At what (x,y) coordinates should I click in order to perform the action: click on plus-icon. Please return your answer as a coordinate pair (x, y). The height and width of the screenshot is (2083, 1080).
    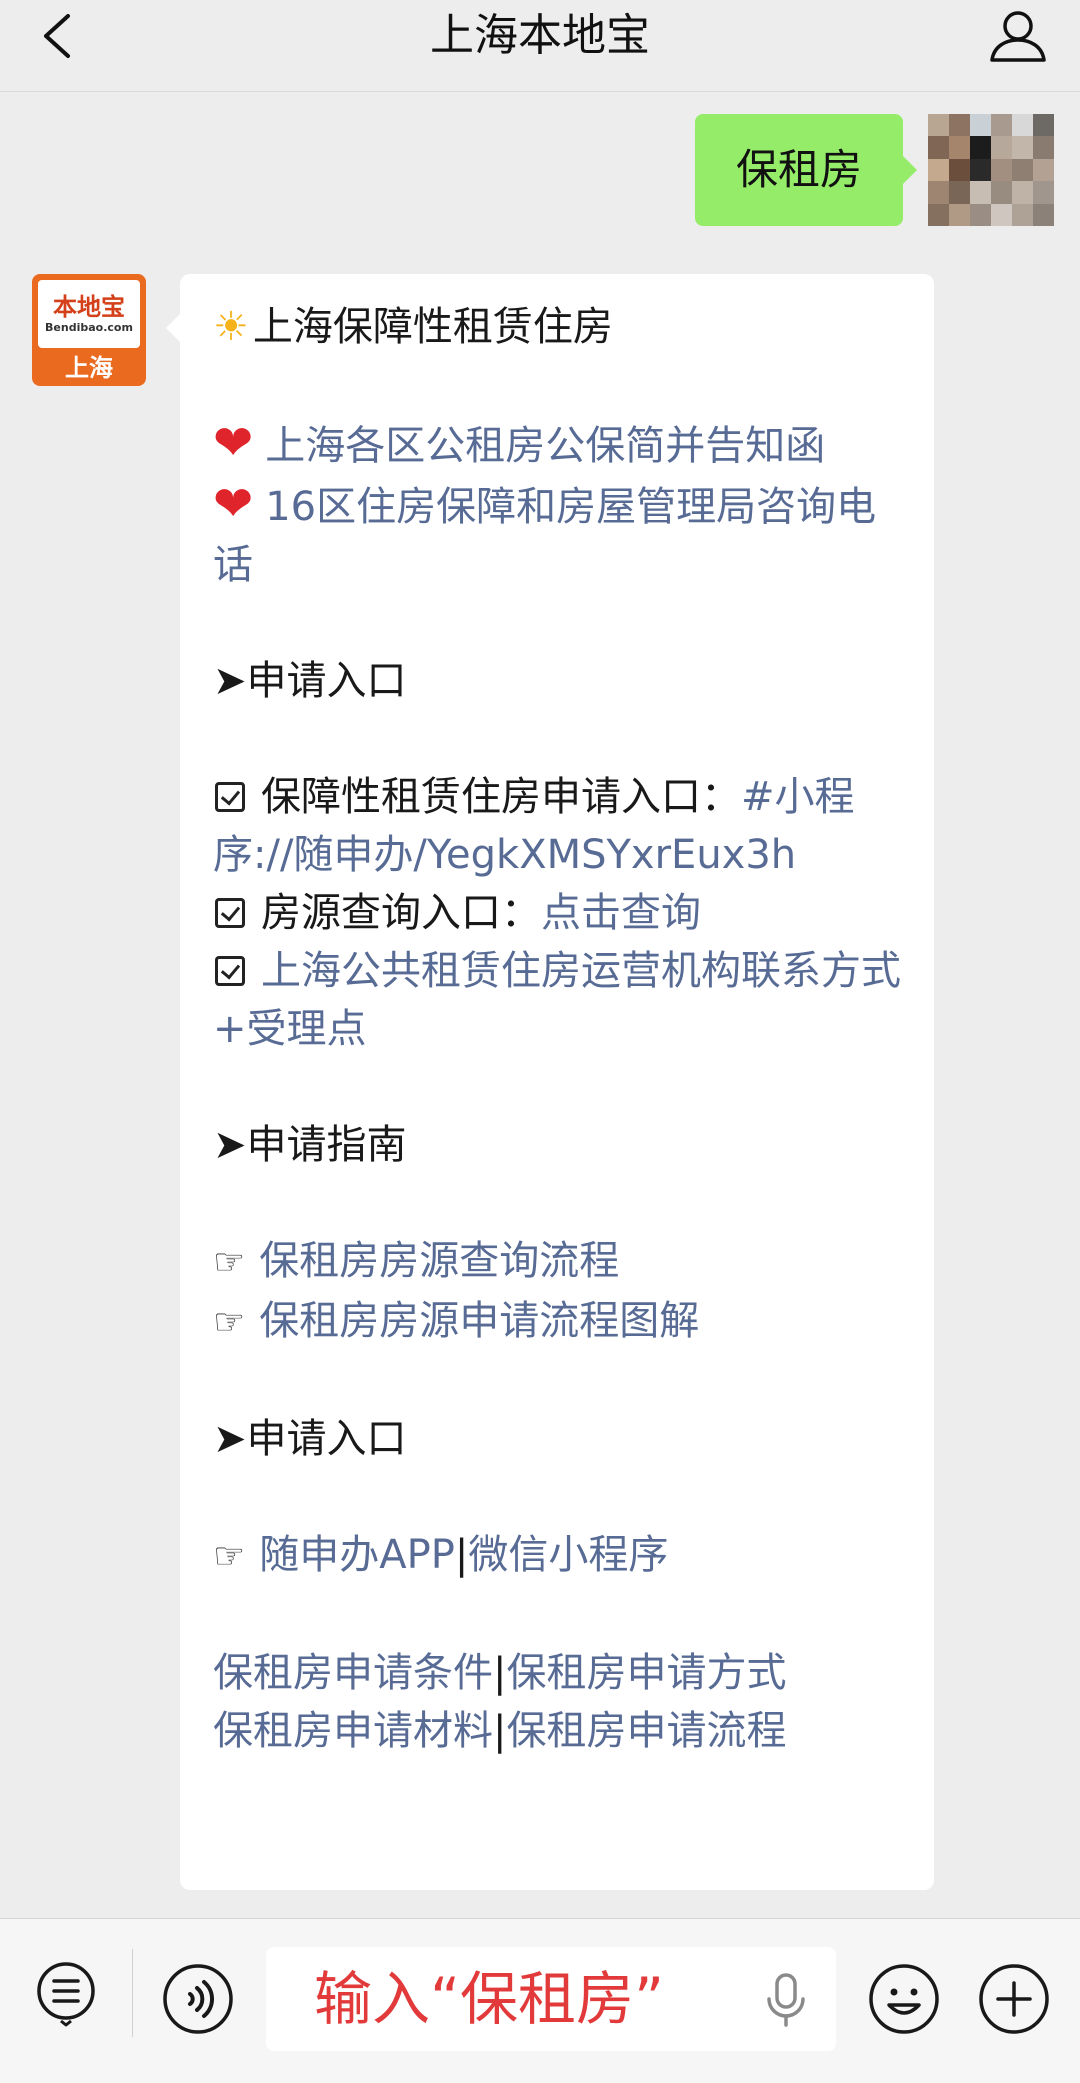
    Looking at the image, I should click on (1014, 1999).